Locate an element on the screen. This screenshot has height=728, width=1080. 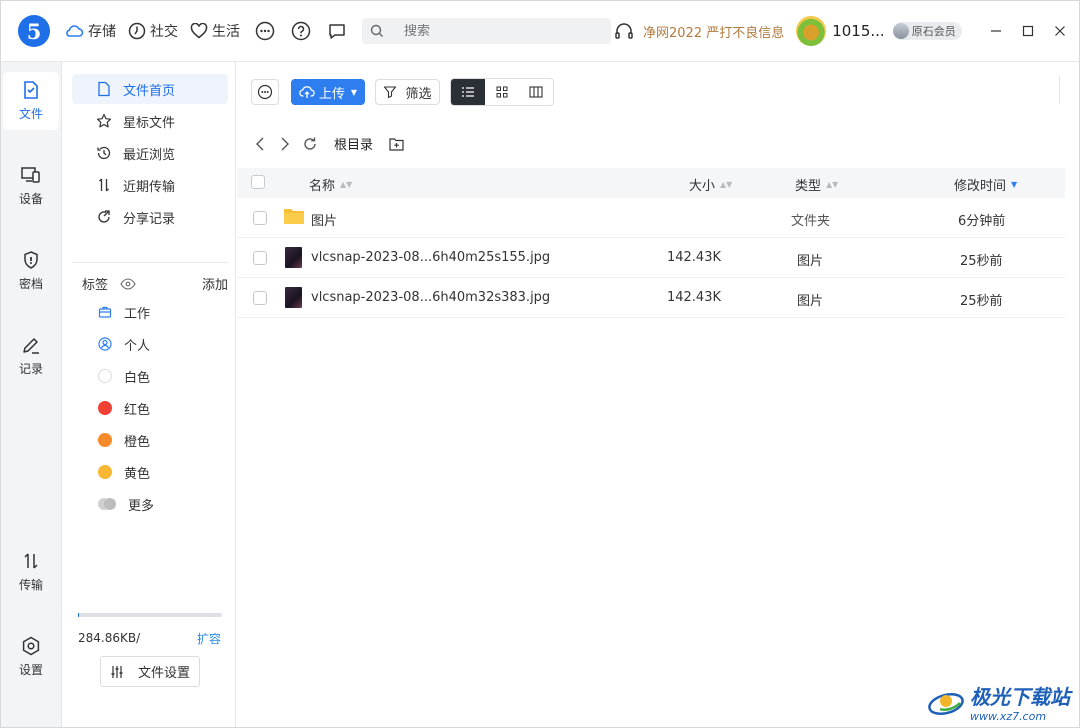
history-icon is located at coordinates (104, 153).